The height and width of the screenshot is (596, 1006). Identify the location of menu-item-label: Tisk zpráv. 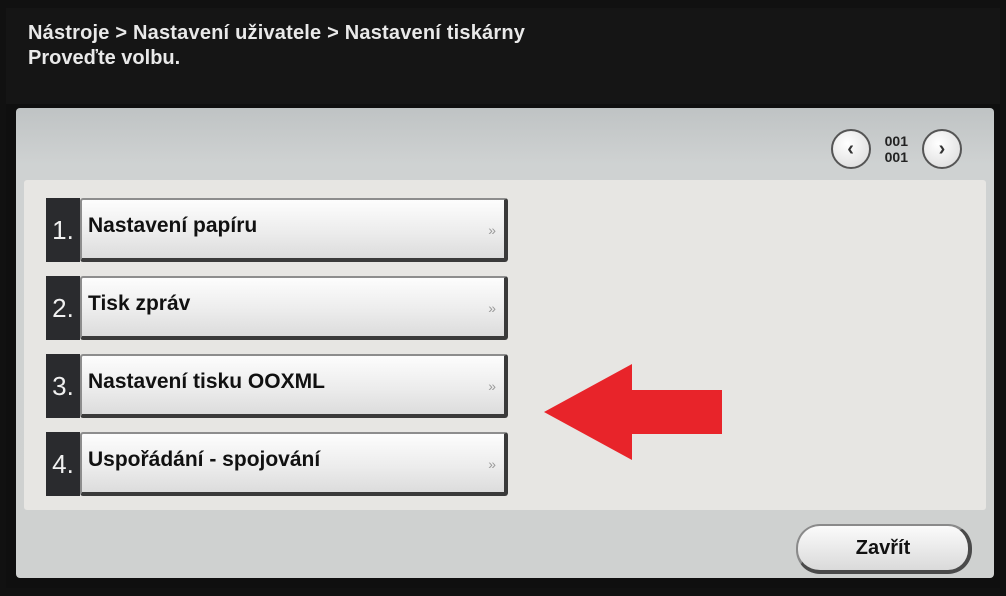
(139, 303).